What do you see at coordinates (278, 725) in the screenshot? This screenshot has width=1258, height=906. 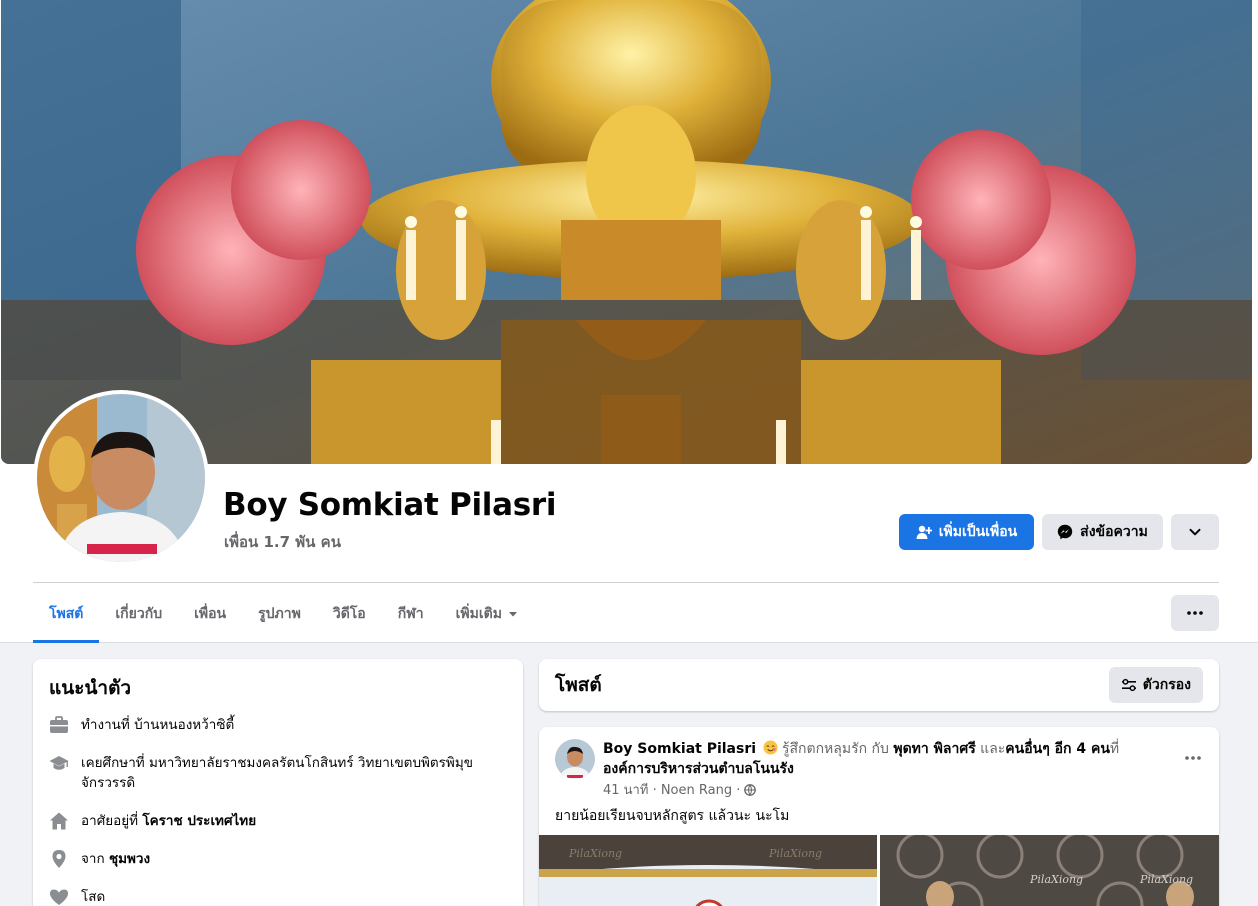 I see `intro-work: ทำงานที่ บ้านหนองหว้าซิตี้` at bounding box center [278, 725].